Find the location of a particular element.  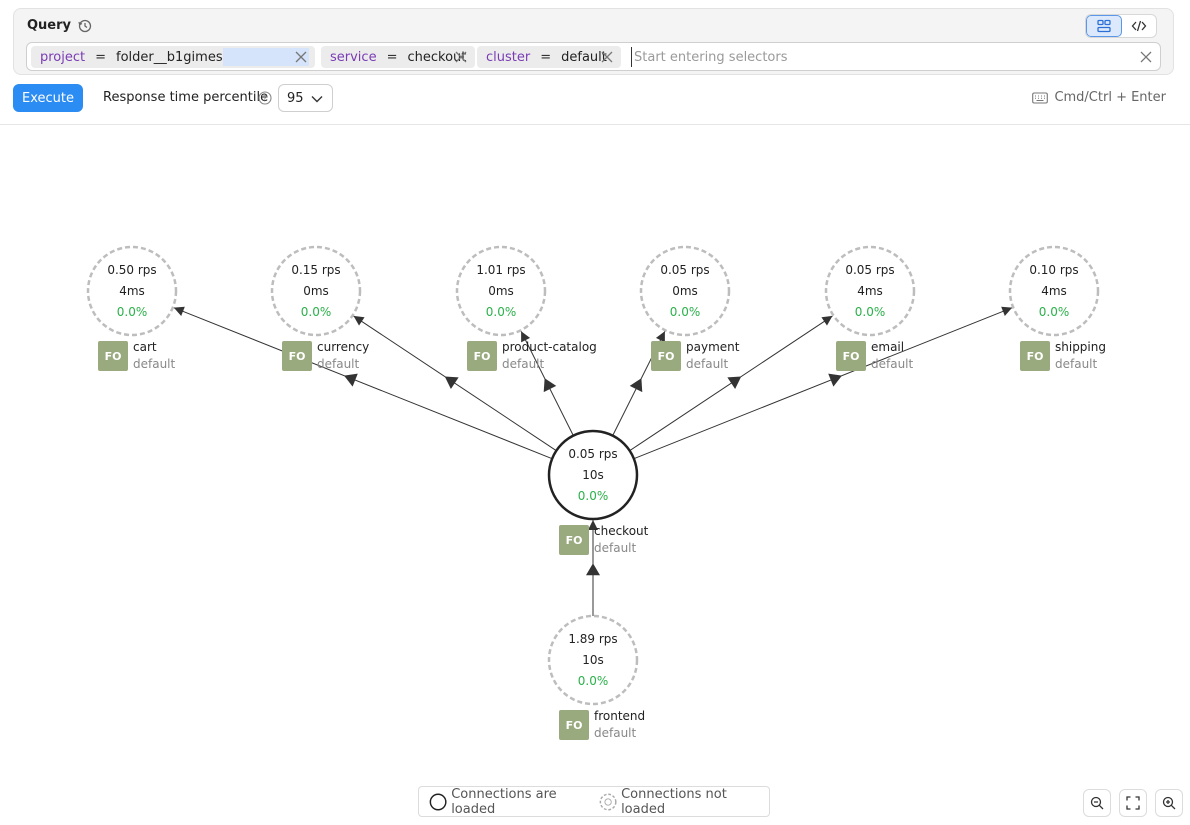

legend-loaded: Connections are loaded is located at coordinates (510, 802).